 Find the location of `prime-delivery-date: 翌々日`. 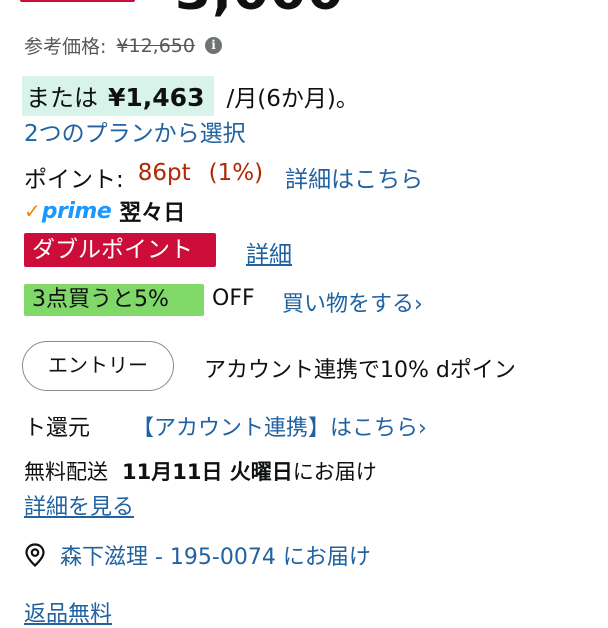

prime-delivery-date: 翌々日 is located at coordinates (152, 213).